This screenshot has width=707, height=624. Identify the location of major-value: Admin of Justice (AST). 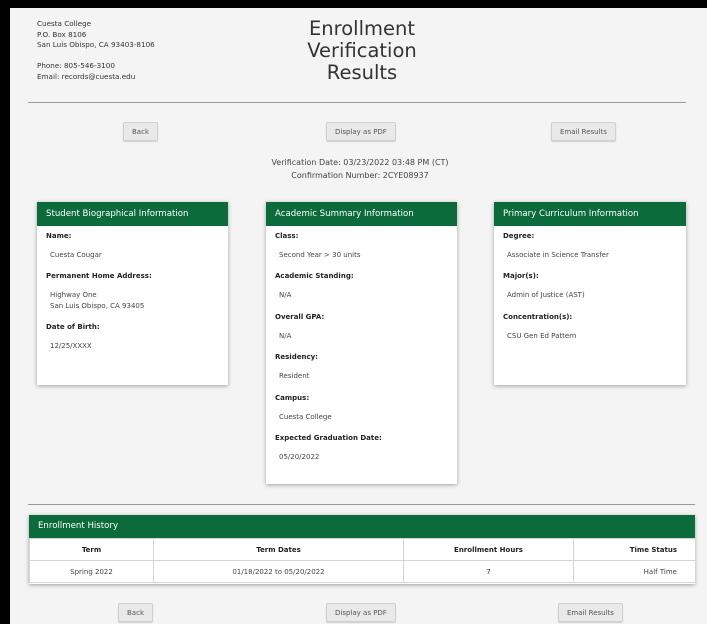
(546, 295).